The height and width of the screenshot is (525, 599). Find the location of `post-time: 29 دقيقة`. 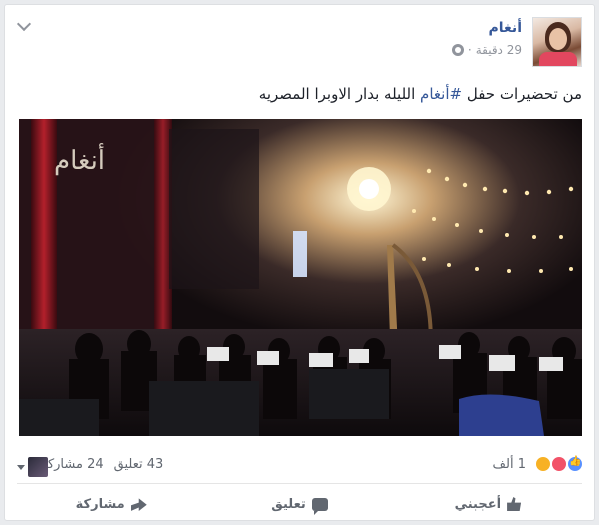

post-time: 29 دقيقة is located at coordinates (499, 50).